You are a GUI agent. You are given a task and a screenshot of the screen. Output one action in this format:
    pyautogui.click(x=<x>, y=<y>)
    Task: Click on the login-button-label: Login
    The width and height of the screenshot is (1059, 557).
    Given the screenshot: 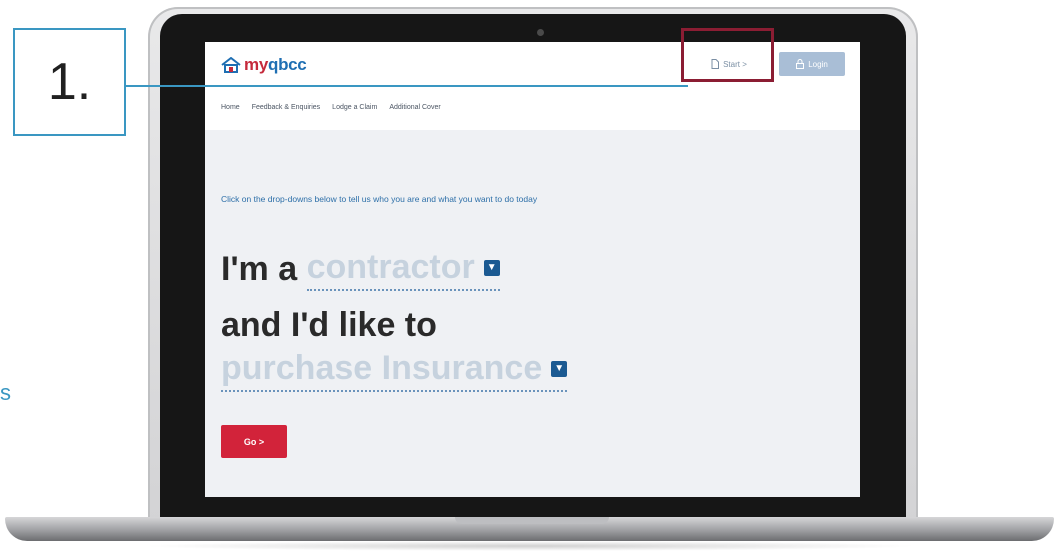 What is the action you would take?
    pyautogui.click(x=818, y=64)
    